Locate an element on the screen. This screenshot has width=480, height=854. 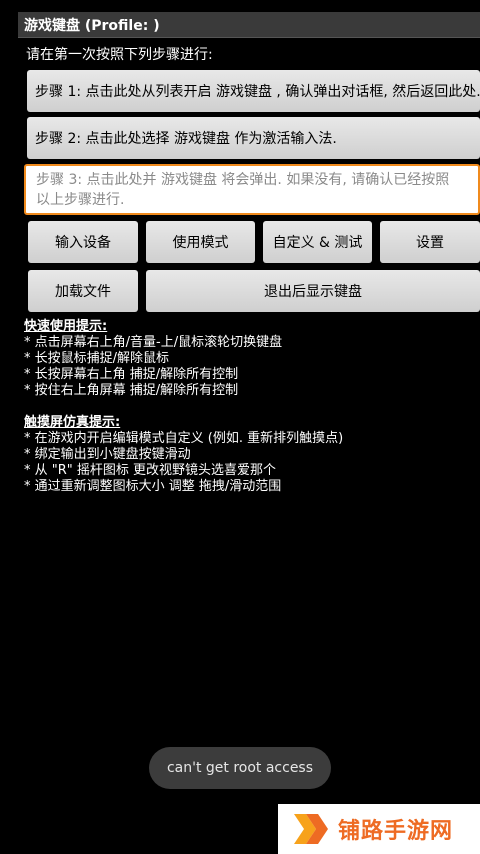
step3-line2: 以上步骤进行. is located at coordinates (80, 200).